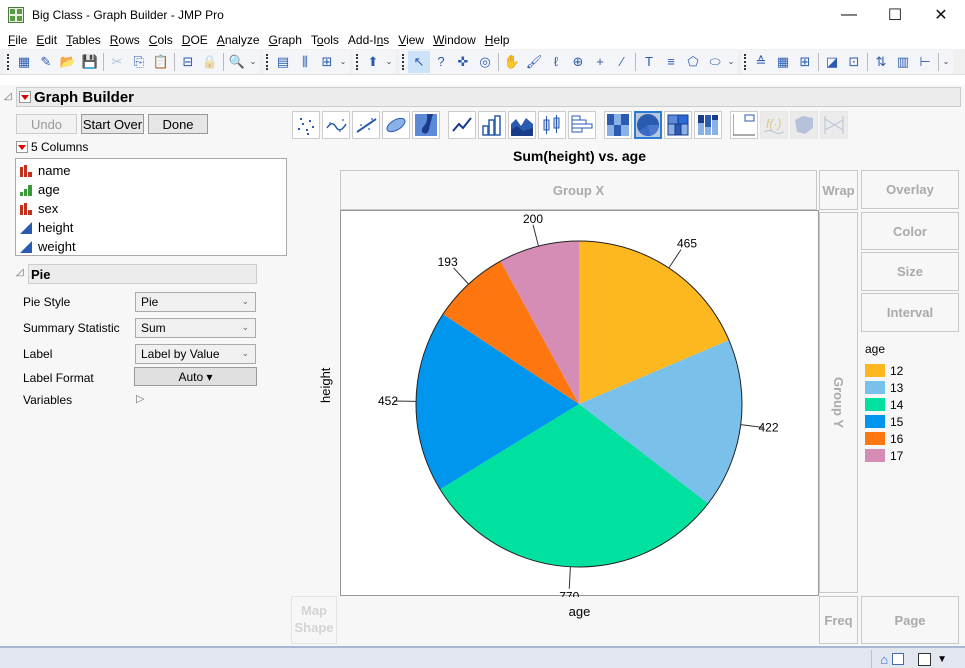  What do you see at coordinates (68, 62) in the screenshot?
I see `open-icon: 📂` at bounding box center [68, 62].